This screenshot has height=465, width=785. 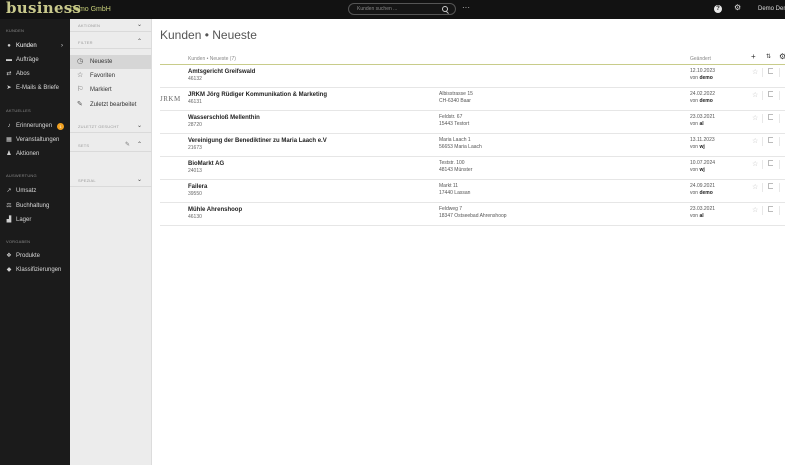 I want to click on filter-item-zuletzt-bearbeitet: ✎ Zuletzt bearbeitet, so click(x=110, y=105).